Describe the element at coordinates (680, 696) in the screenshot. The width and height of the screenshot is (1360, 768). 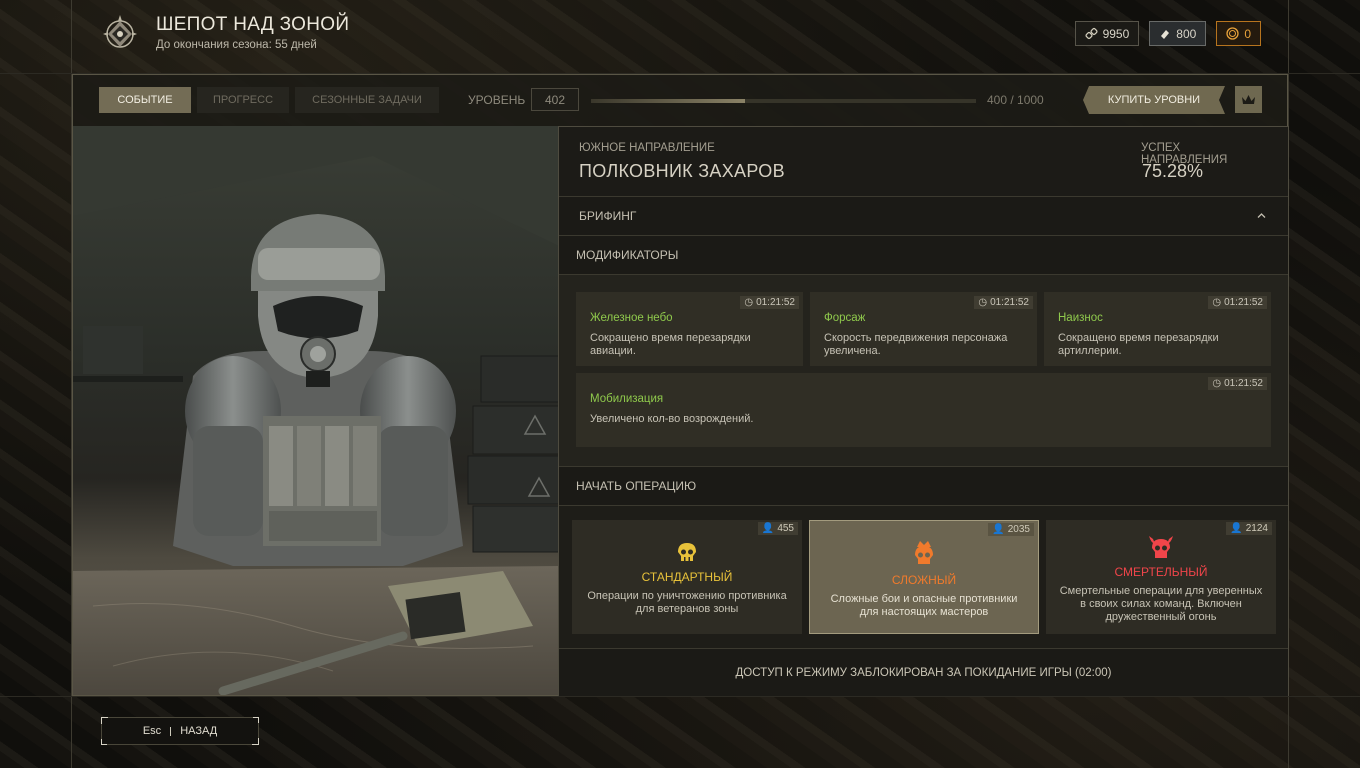
I see `frame-line-bottom` at that location.